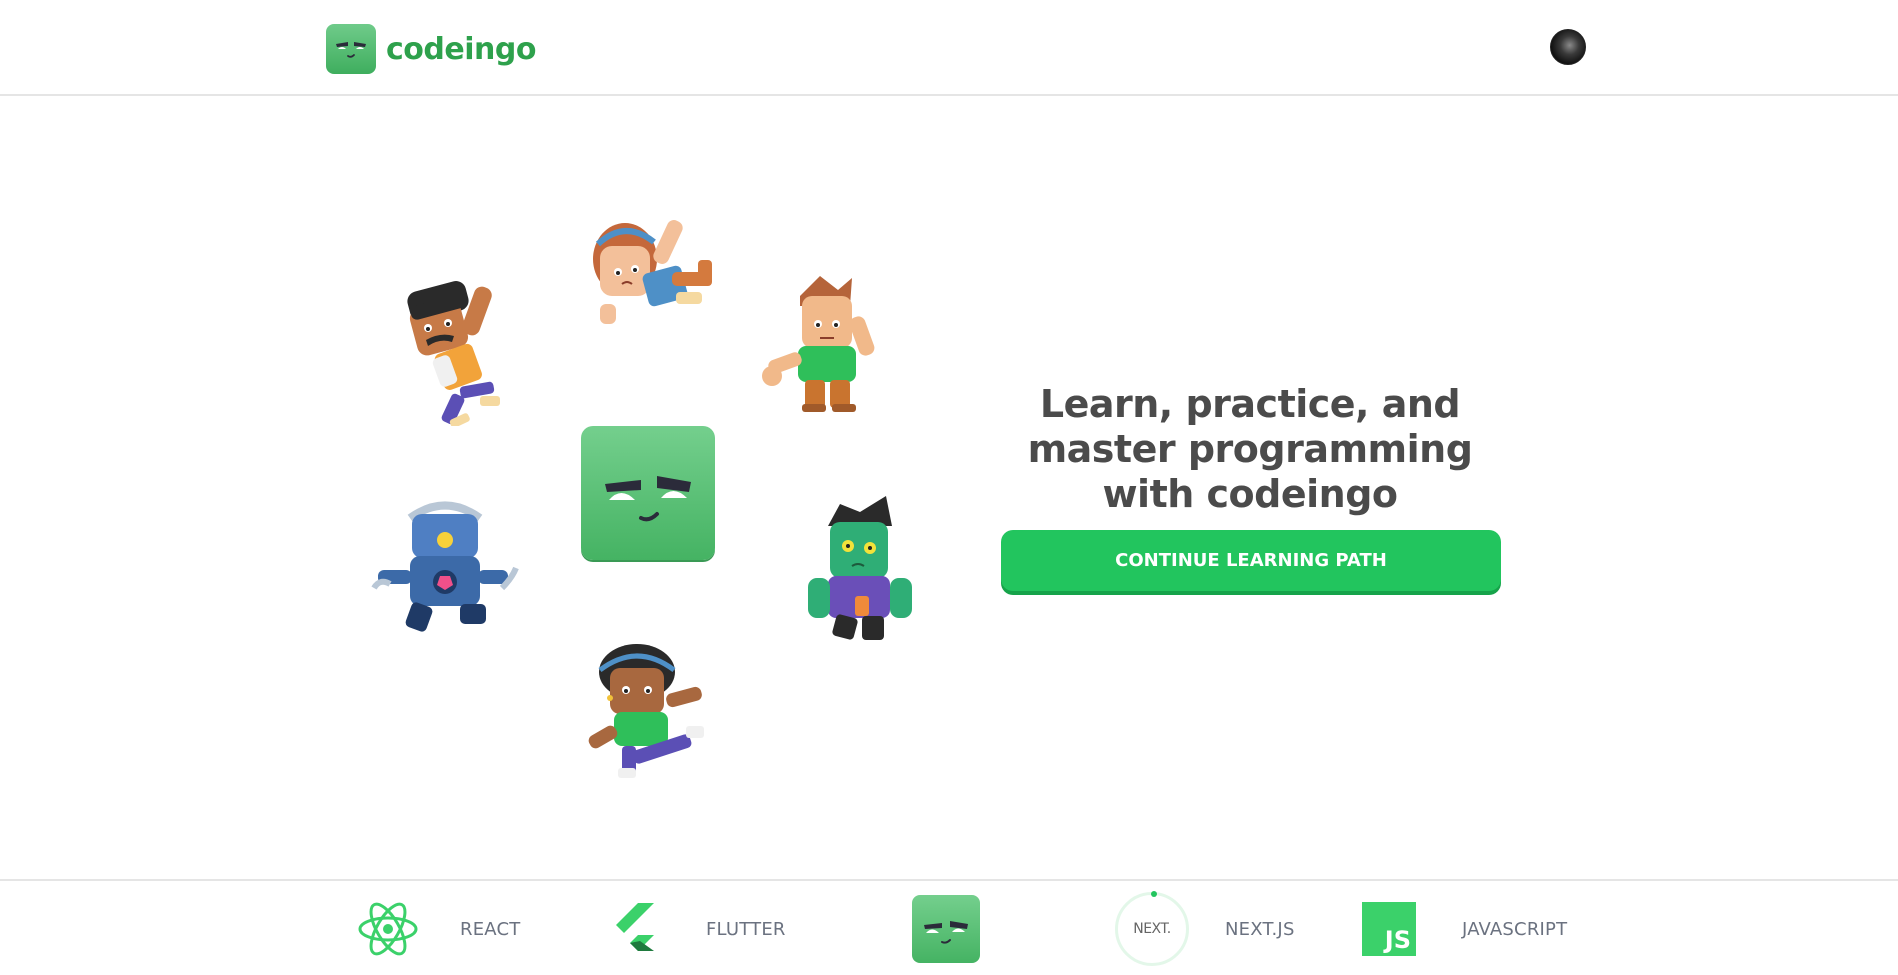 The width and height of the screenshot is (1898, 975). I want to click on course-label: FLUTTER, so click(746, 929).